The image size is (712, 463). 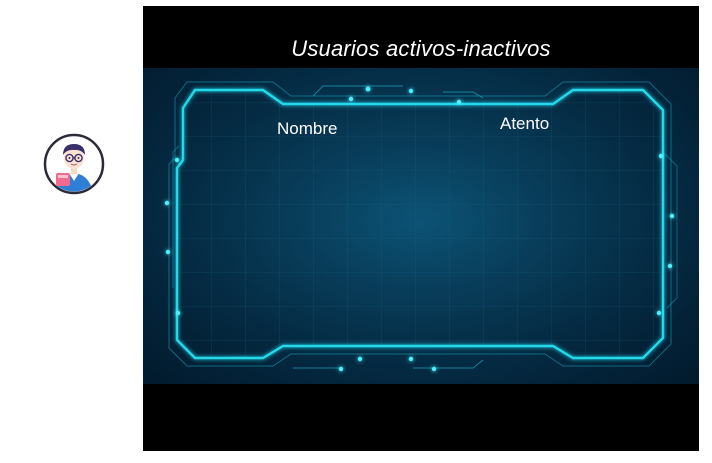 What do you see at coordinates (307, 128) in the screenshot?
I see `column-header-nombre: Nombre` at bounding box center [307, 128].